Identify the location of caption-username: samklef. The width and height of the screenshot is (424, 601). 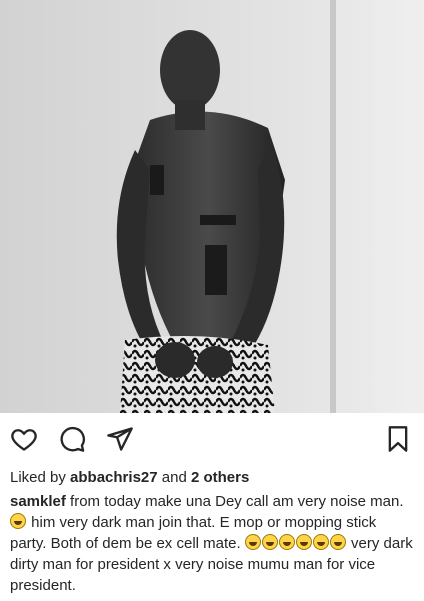
(38, 501).